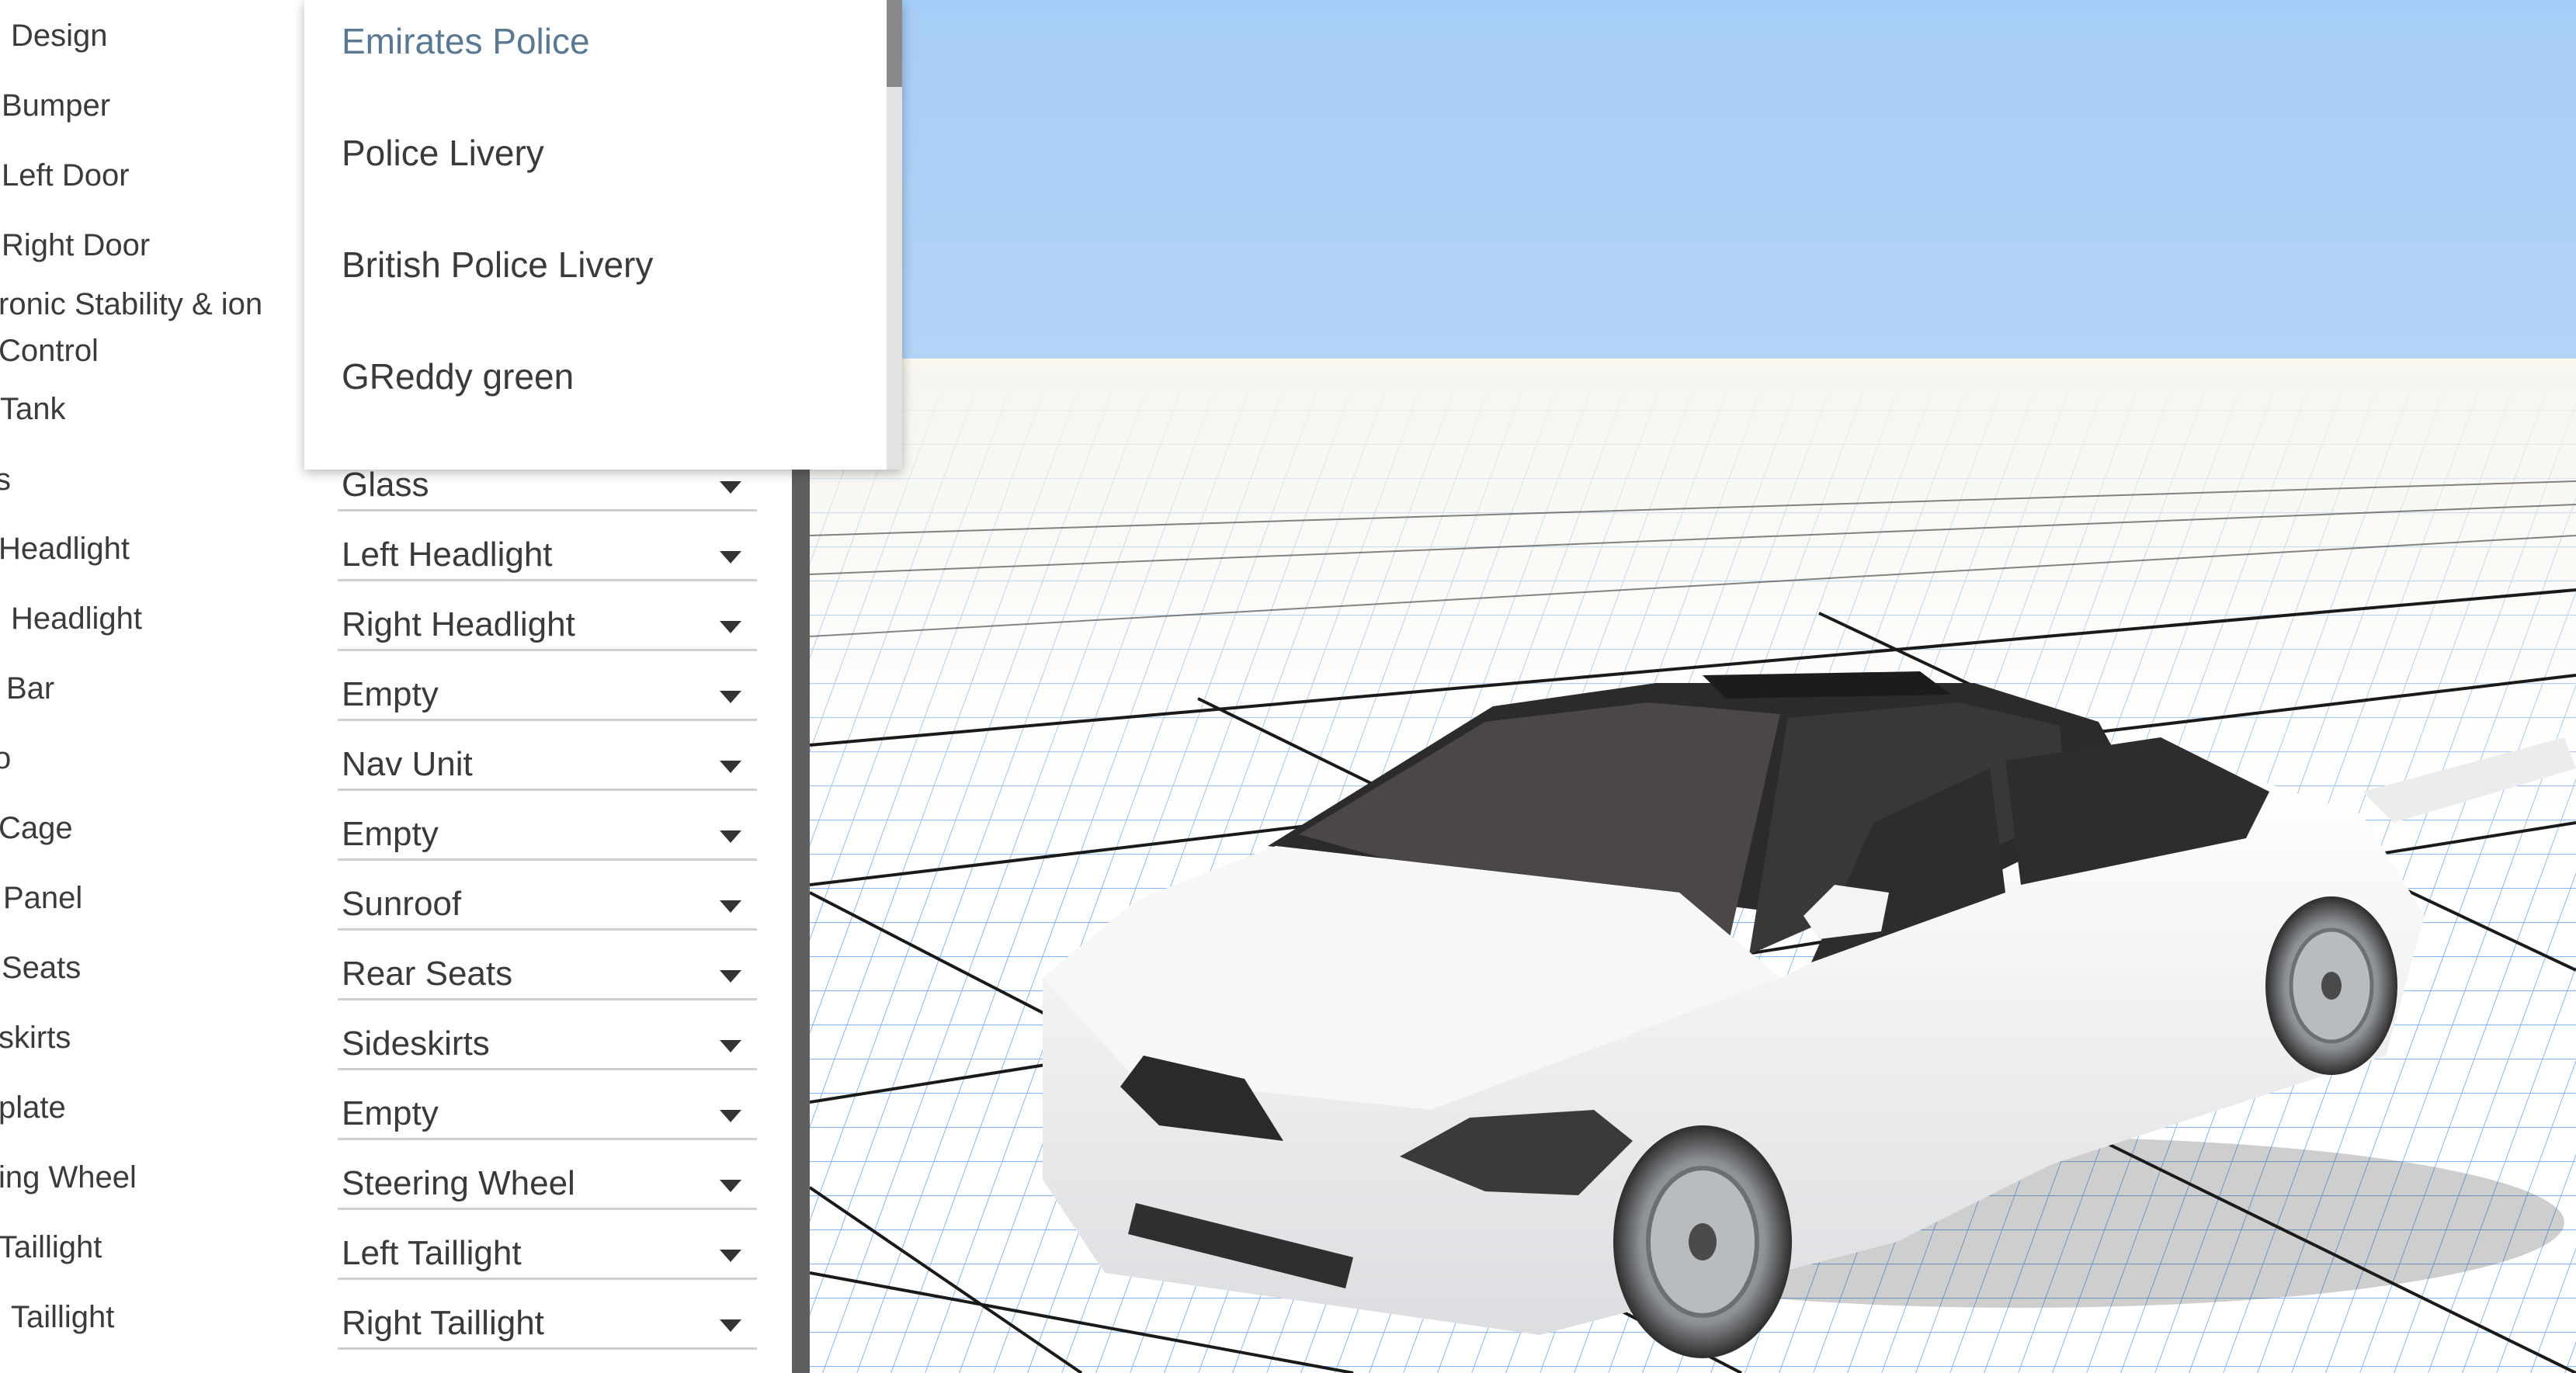 The image size is (2576, 1373). Describe the element at coordinates (895, 44) in the screenshot. I see `dropdown-scrollbar-thumb` at that location.